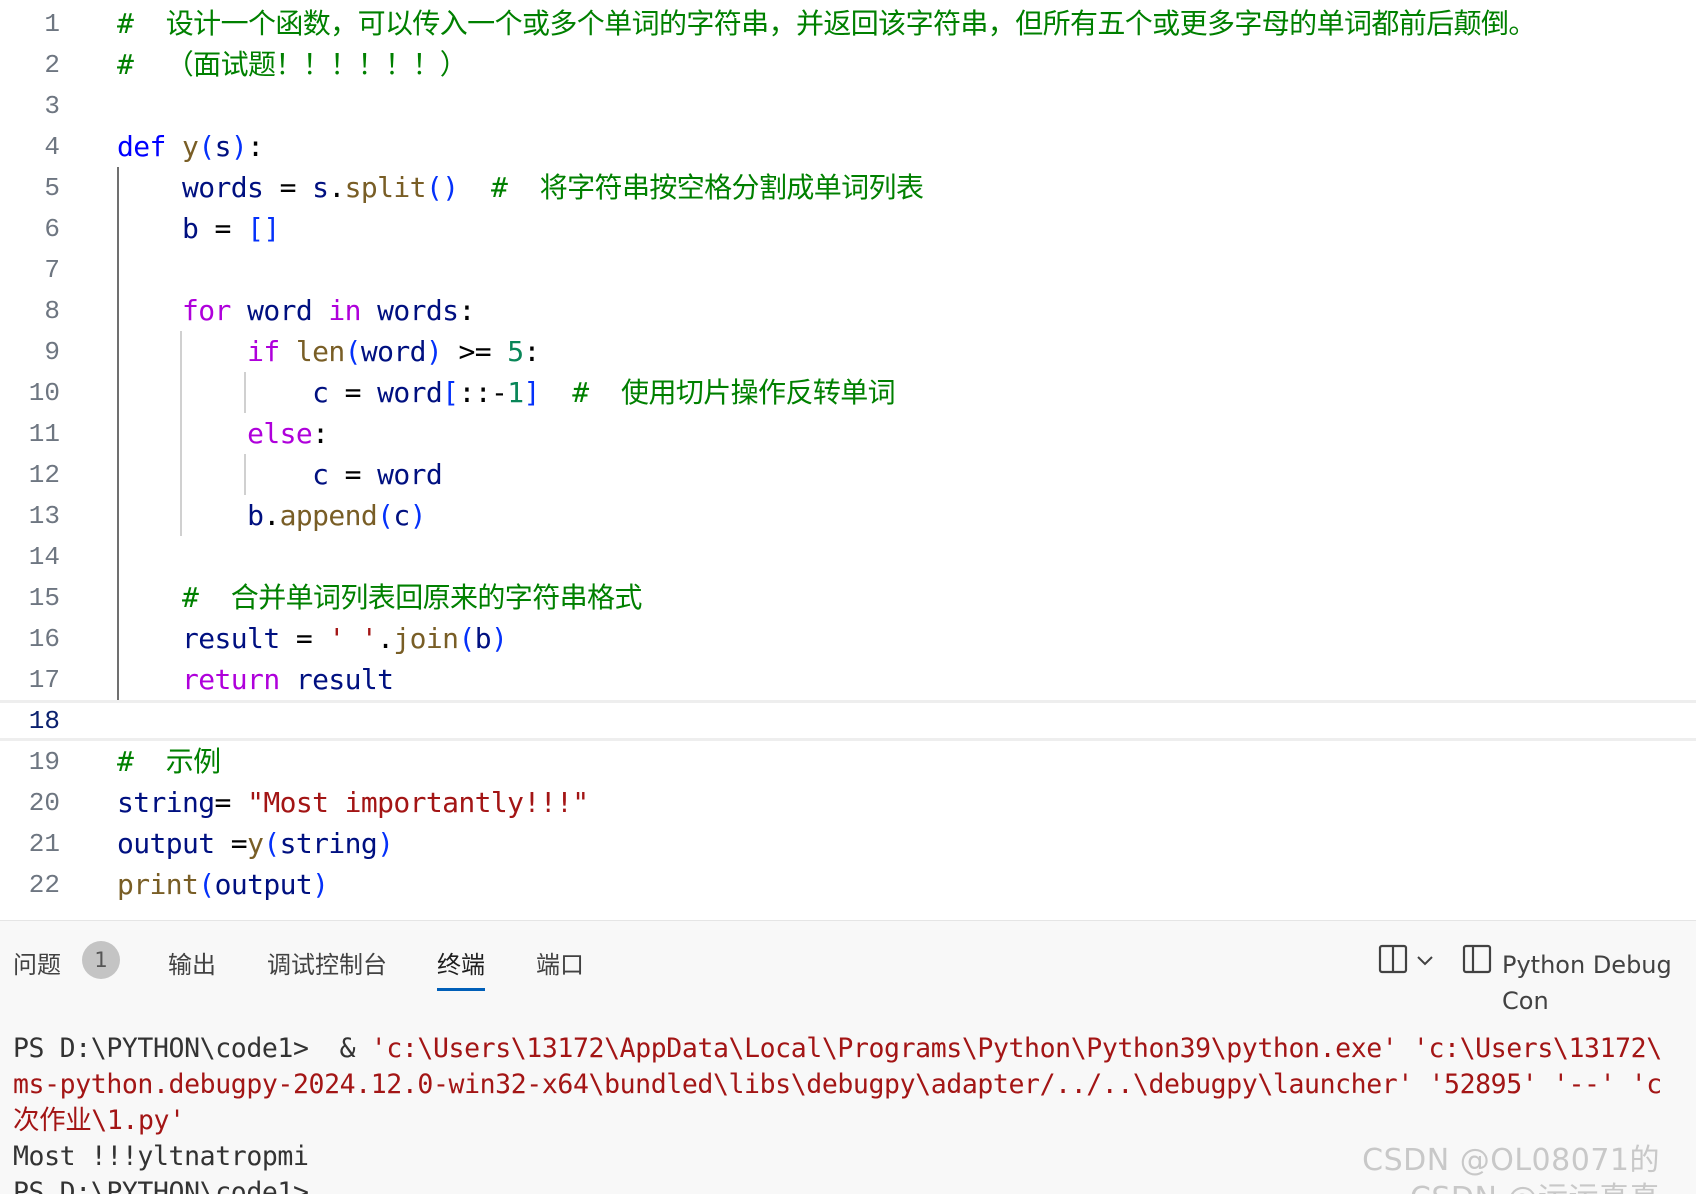 The height and width of the screenshot is (1194, 1696). What do you see at coordinates (52, 24) in the screenshot?
I see `line-number: 1` at bounding box center [52, 24].